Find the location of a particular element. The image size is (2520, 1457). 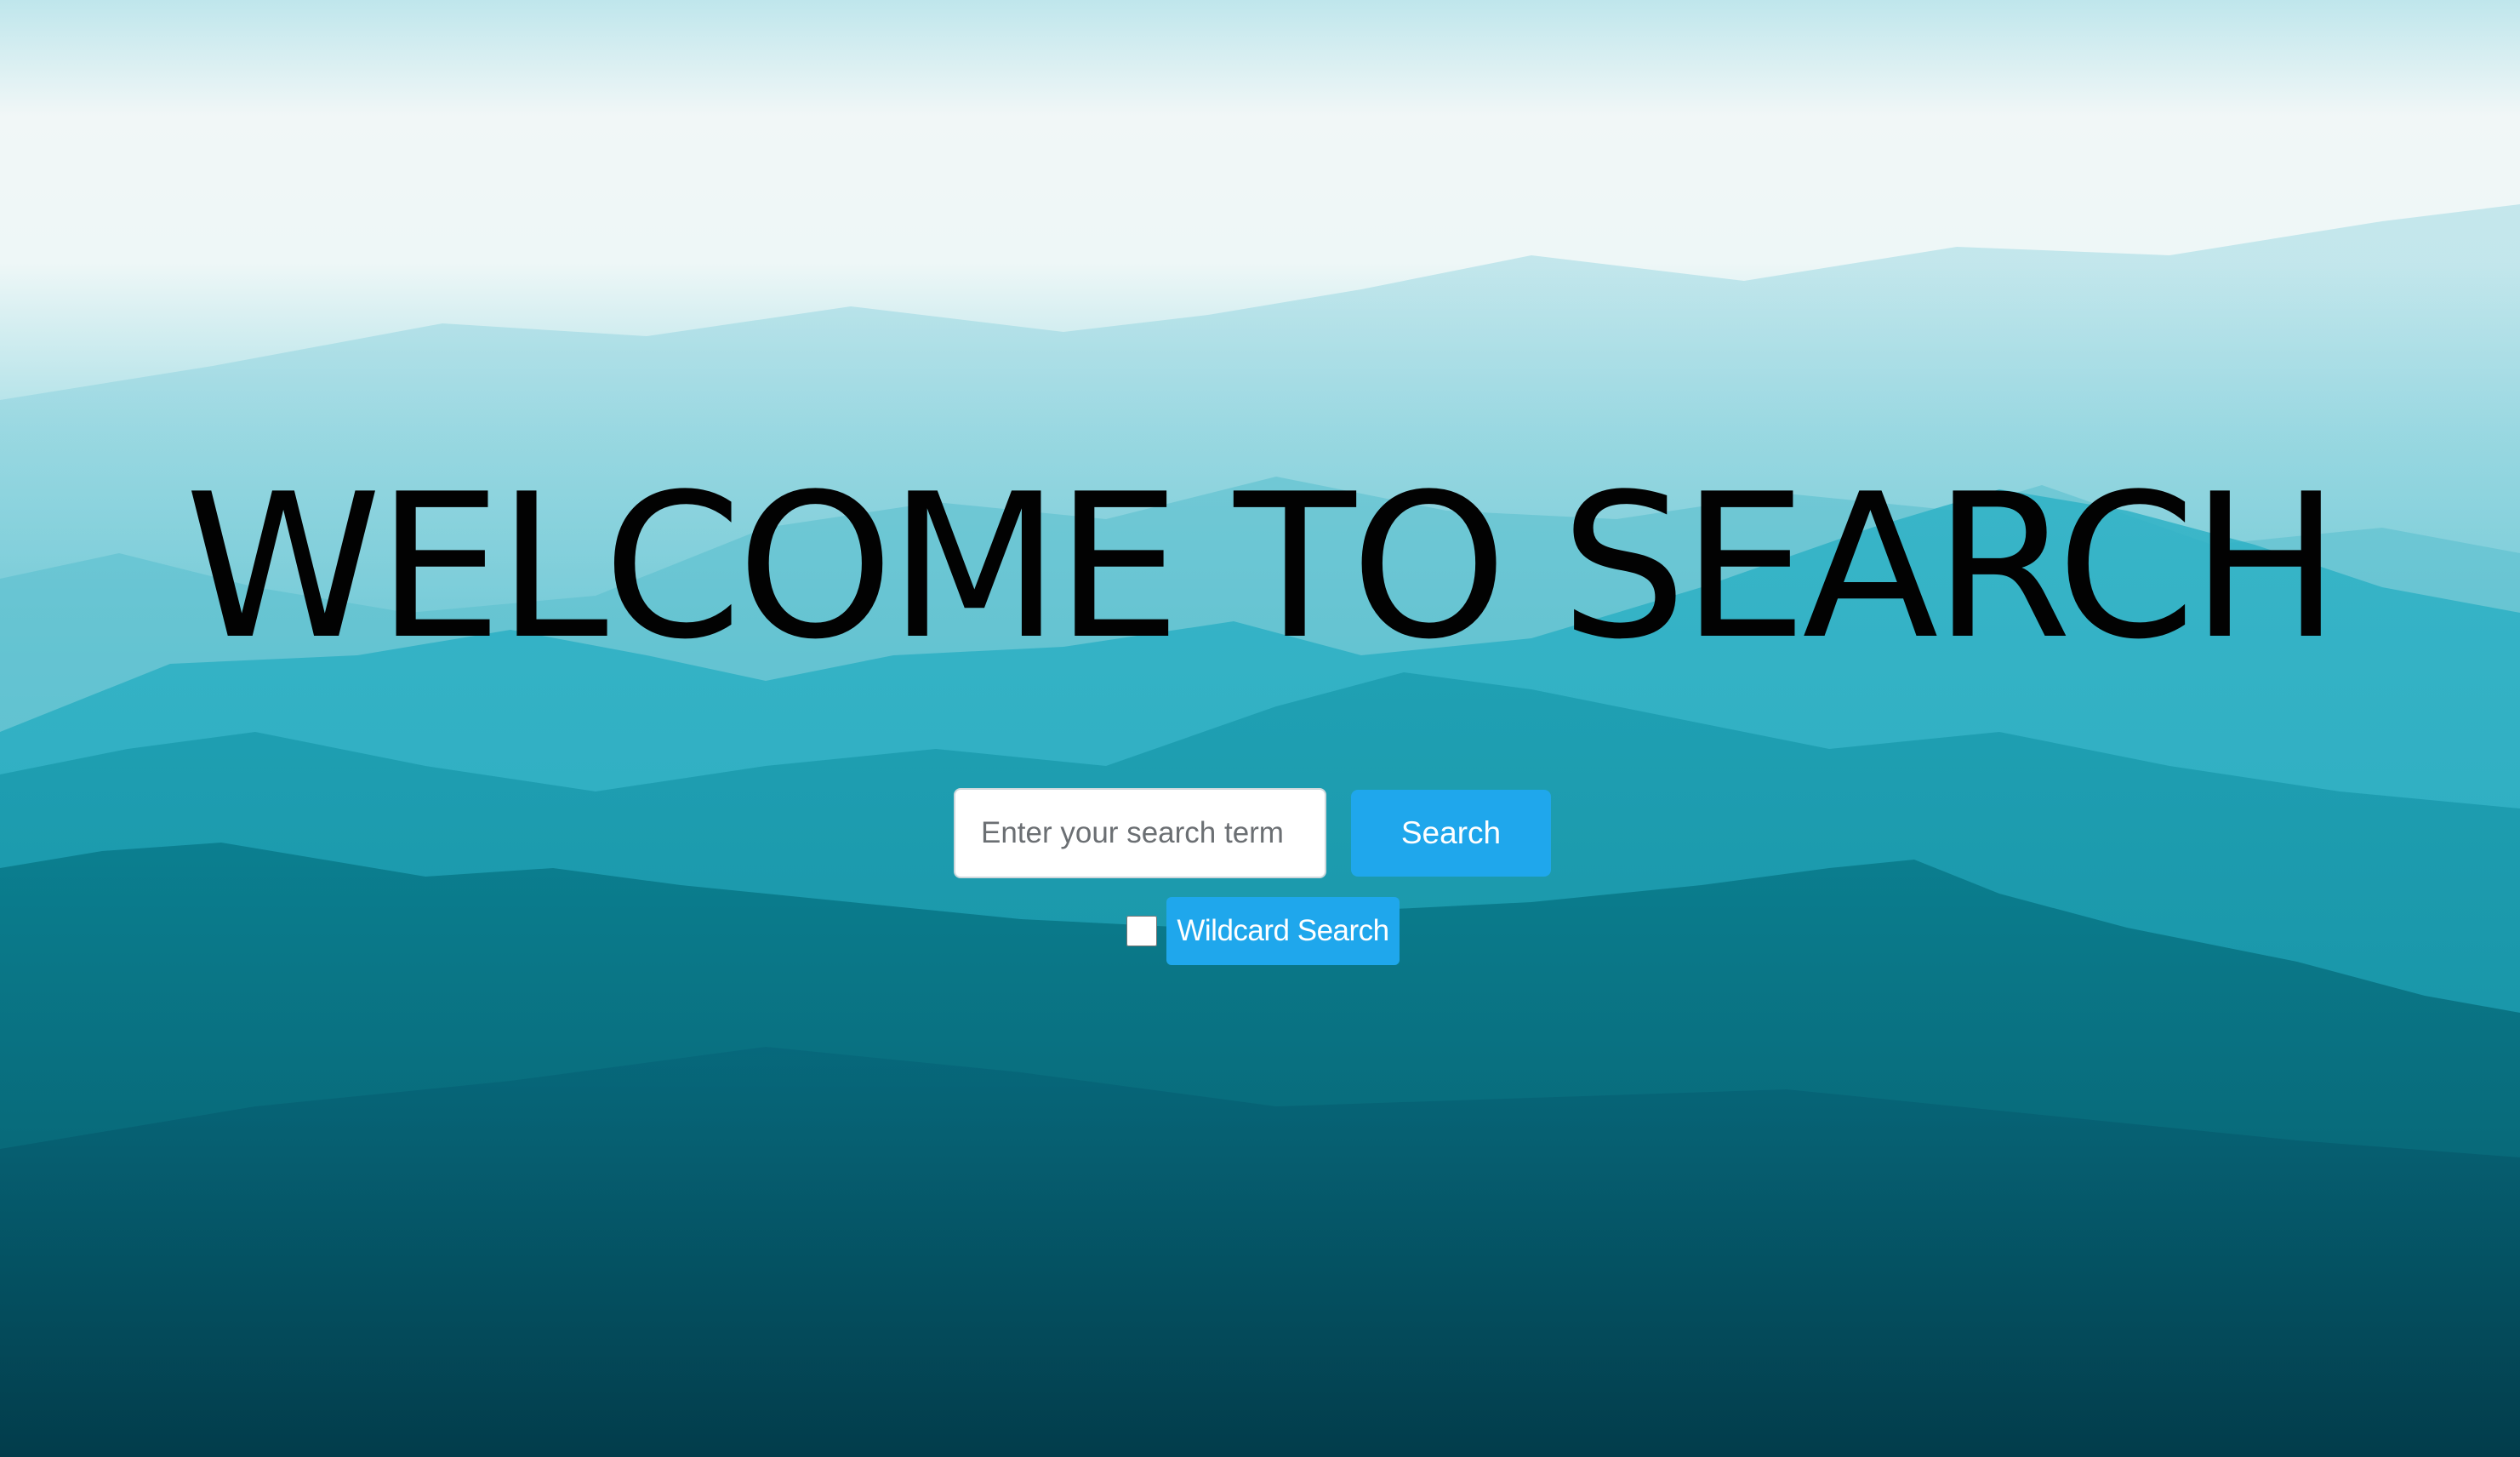

wildcard-search-button: Wildcard Search is located at coordinates (1283, 931).